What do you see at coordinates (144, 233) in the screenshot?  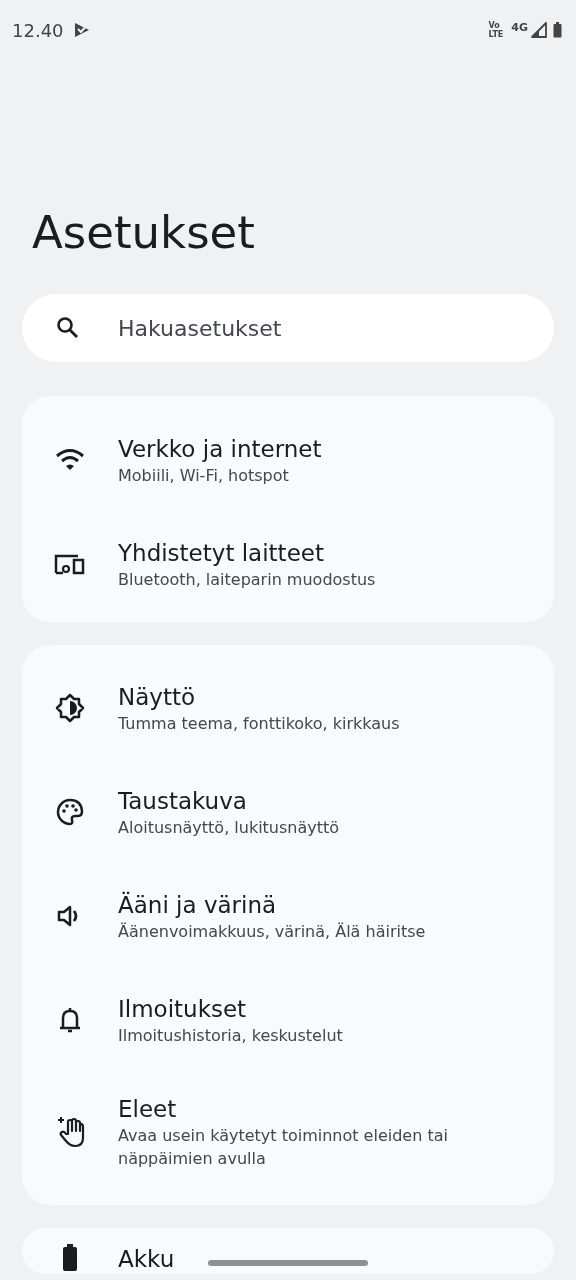 I see `page-title: Asetukset` at bounding box center [144, 233].